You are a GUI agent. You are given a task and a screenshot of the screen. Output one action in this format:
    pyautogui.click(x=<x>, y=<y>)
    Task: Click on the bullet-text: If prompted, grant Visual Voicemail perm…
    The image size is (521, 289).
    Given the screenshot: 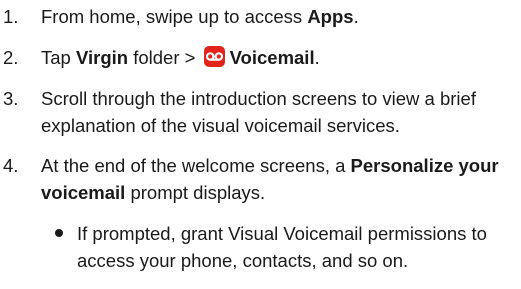 What is the action you would take?
    pyautogui.click(x=282, y=247)
    